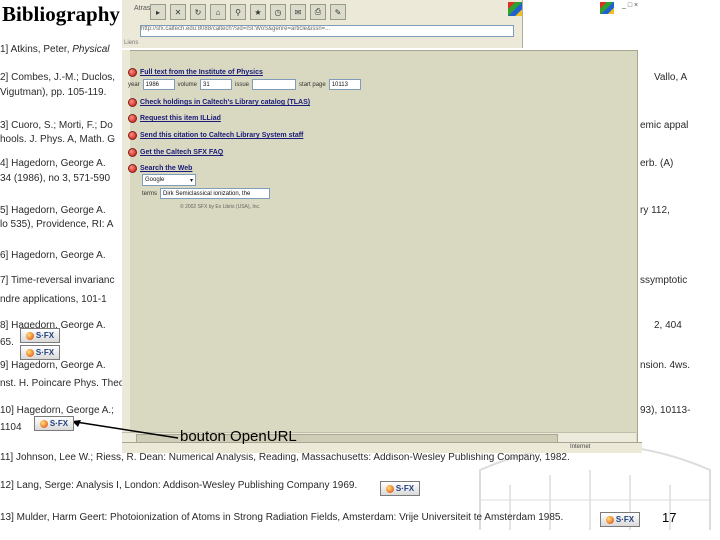 Image resolution: width=720 pixels, height=540 pixels. Describe the element at coordinates (7, 342) in the screenshot. I see `bibliography-entry-continuation: 65.` at that location.